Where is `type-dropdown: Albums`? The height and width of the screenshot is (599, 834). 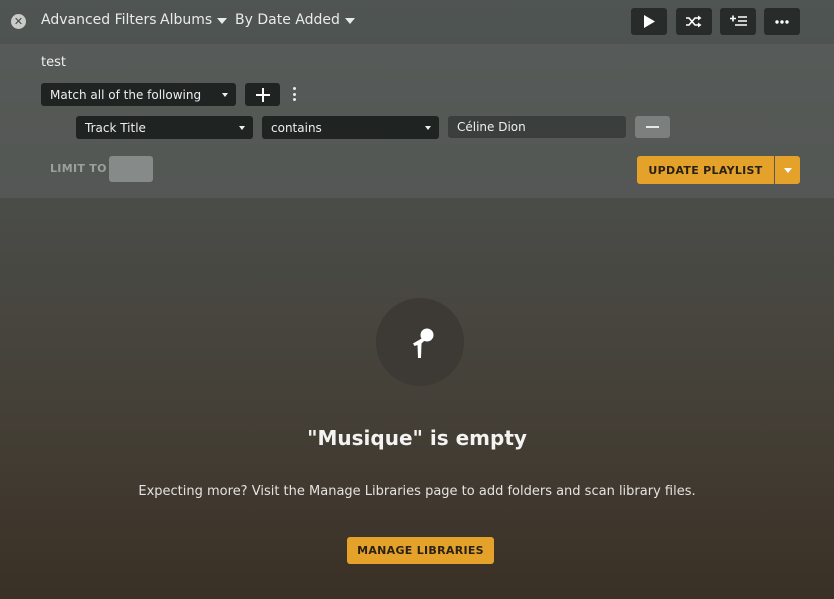 type-dropdown: Albums is located at coordinates (194, 20).